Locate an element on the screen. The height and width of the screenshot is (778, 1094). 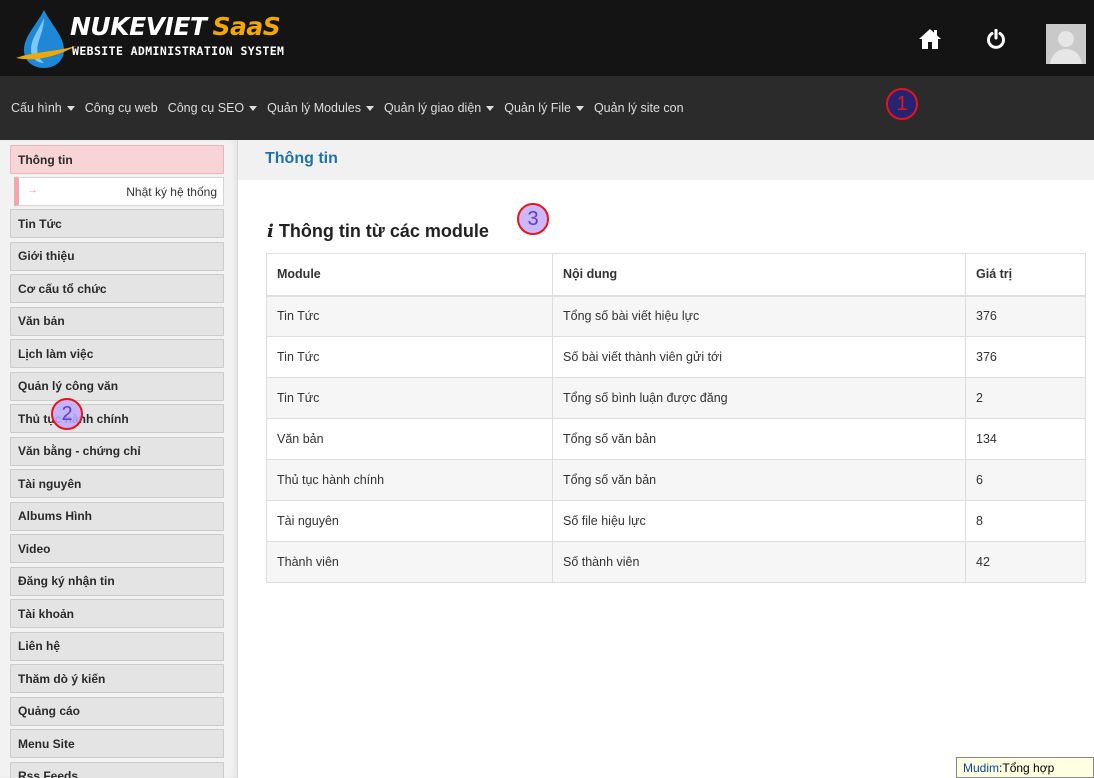
table-cell: Tổng số bình luận được đăng is located at coordinates (759, 398).